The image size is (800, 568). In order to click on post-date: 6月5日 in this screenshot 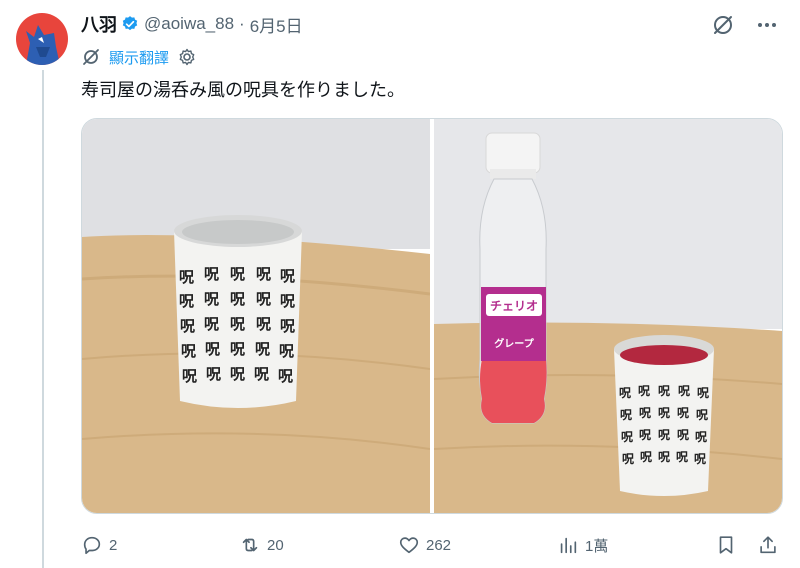, I will do `click(276, 24)`.